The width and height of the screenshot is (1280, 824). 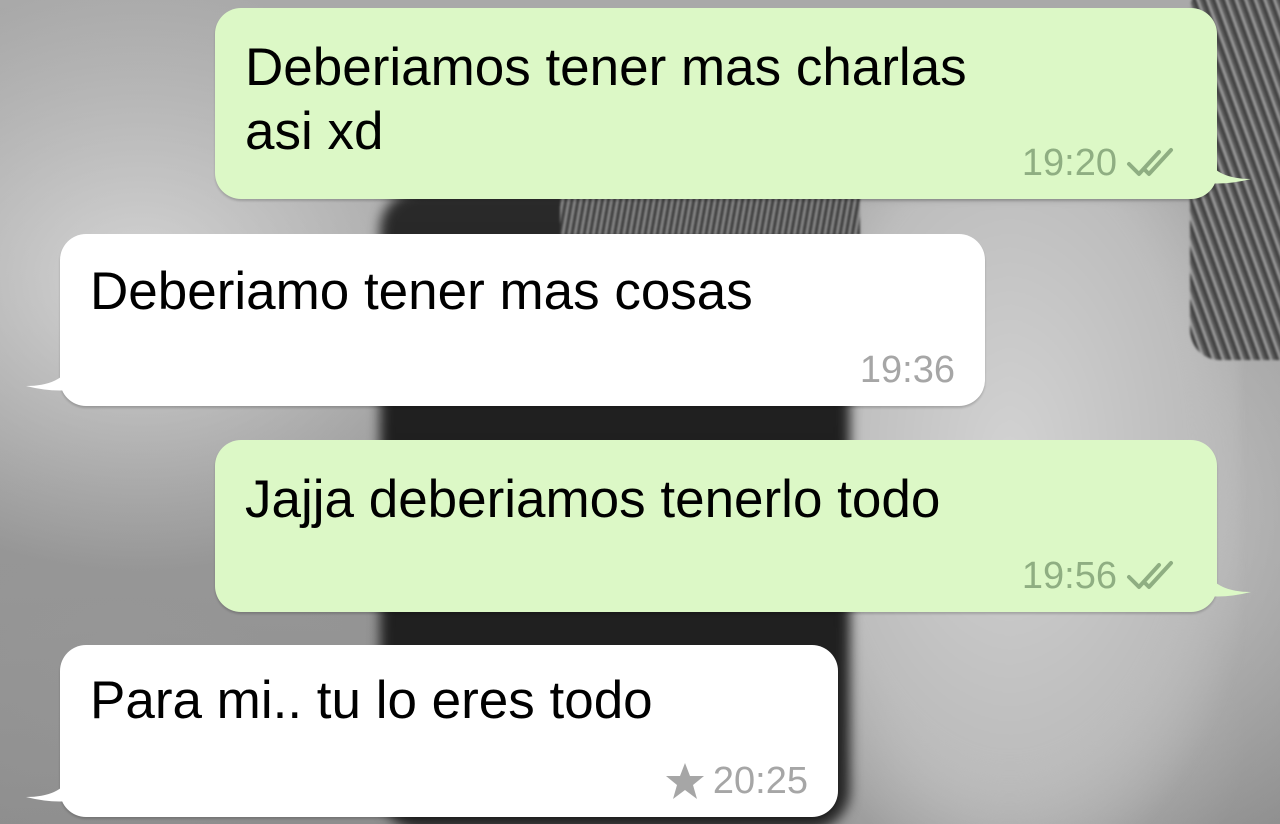 I want to click on message-time: 19:56, so click(x=1069, y=576).